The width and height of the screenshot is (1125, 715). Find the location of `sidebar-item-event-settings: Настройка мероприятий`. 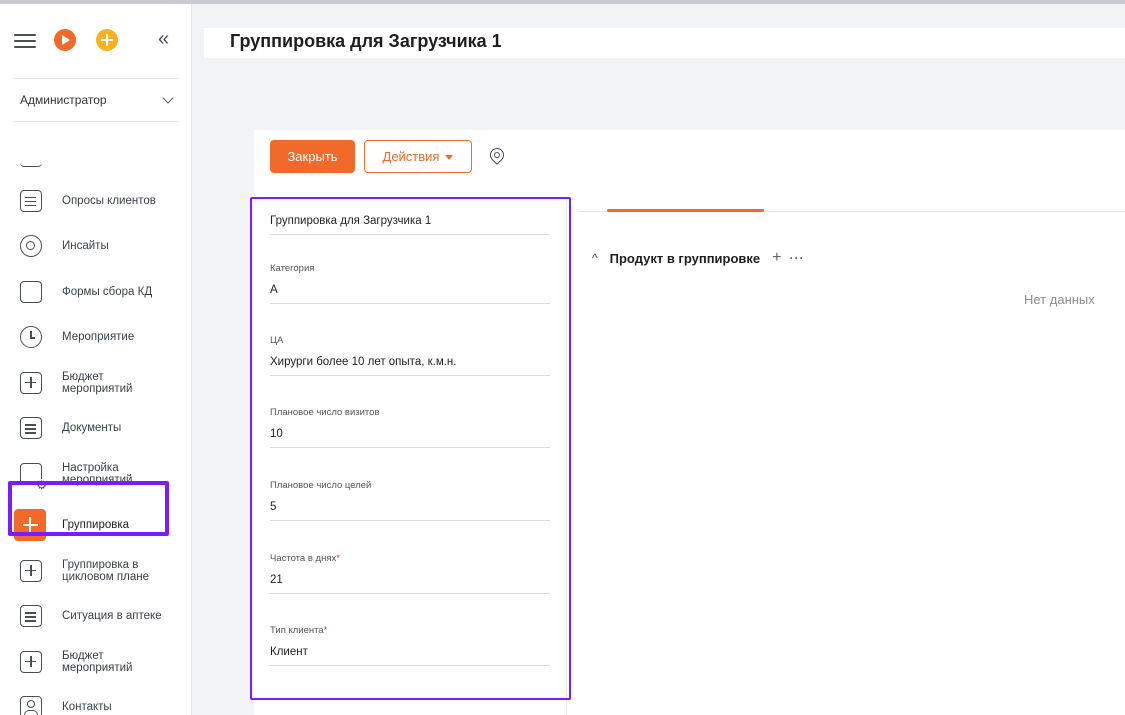

sidebar-item-event-settings: Настройка мероприятий is located at coordinates (95, 474).